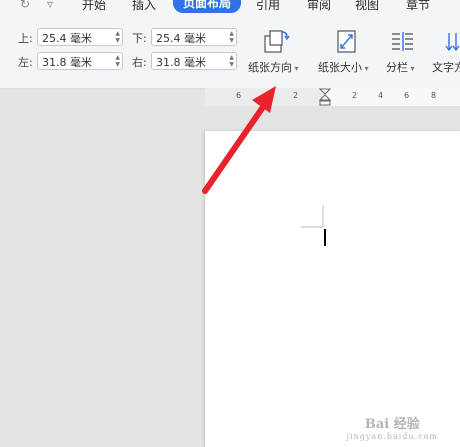 The height and width of the screenshot is (447, 460). I want to click on annotation-arrow-icon, so click(239, 140).